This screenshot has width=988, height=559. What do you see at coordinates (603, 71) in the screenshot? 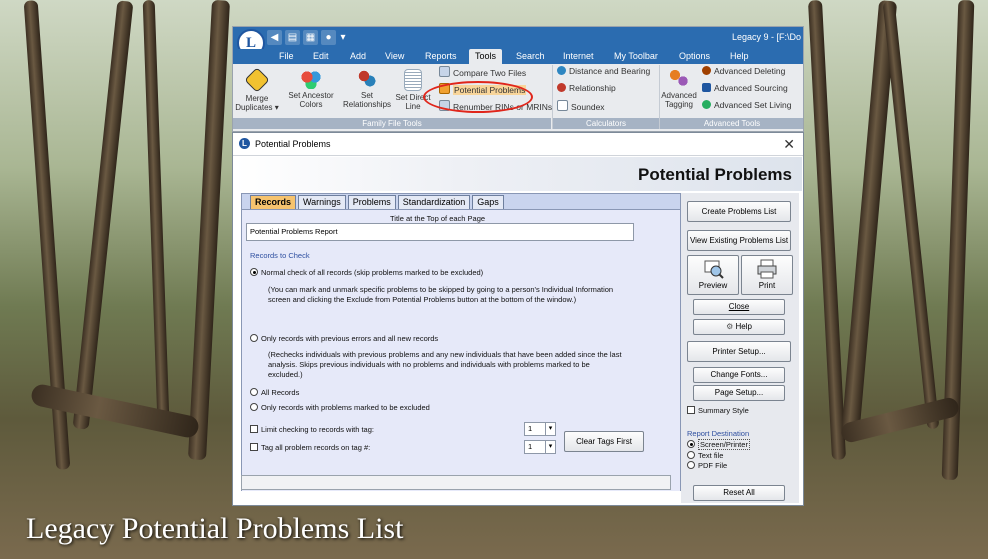
I see `distance-and-bearing-button: Distance and Bearing` at bounding box center [603, 71].